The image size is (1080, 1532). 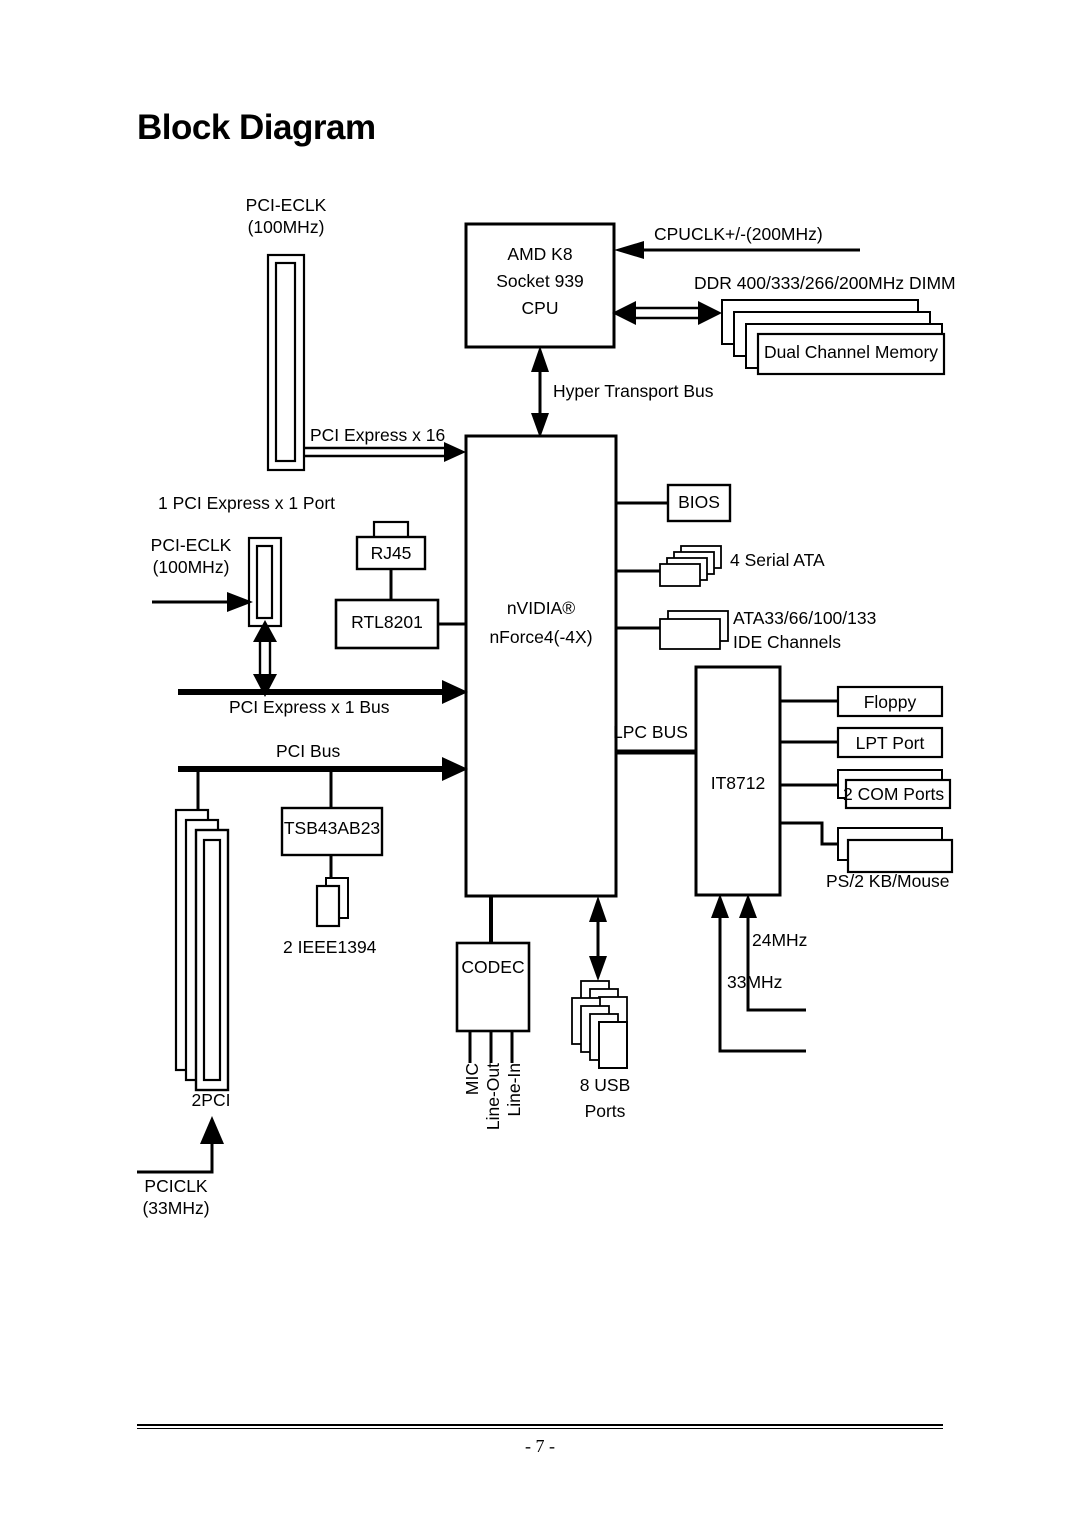 I want to click on pci-eclk-top-label: PCI-ECLK (100MHz), so click(x=286, y=217).